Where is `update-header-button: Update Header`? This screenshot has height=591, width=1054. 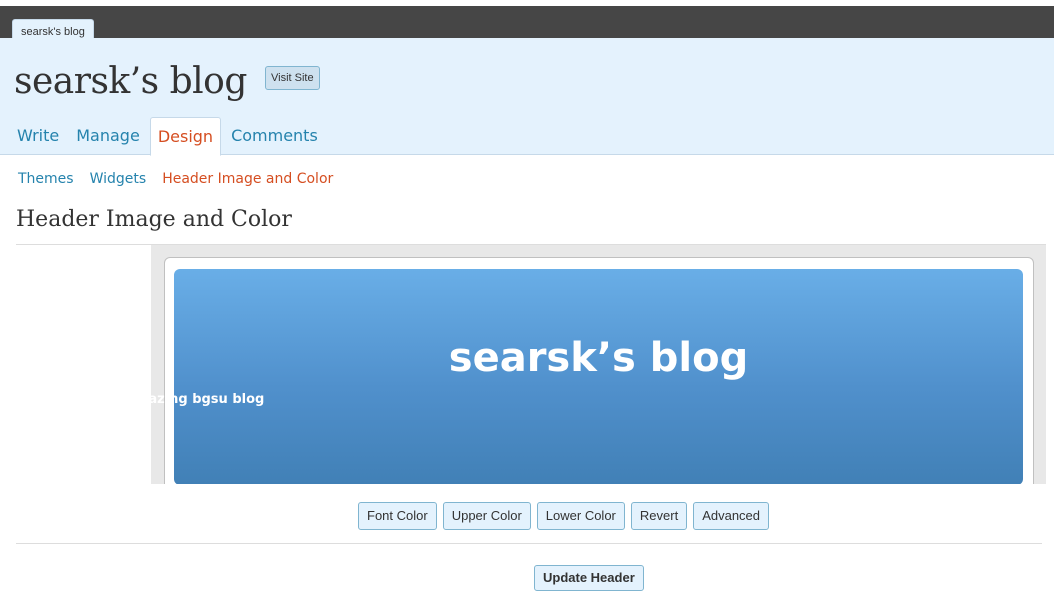
update-header-button: Update Header is located at coordinates (589, 578).